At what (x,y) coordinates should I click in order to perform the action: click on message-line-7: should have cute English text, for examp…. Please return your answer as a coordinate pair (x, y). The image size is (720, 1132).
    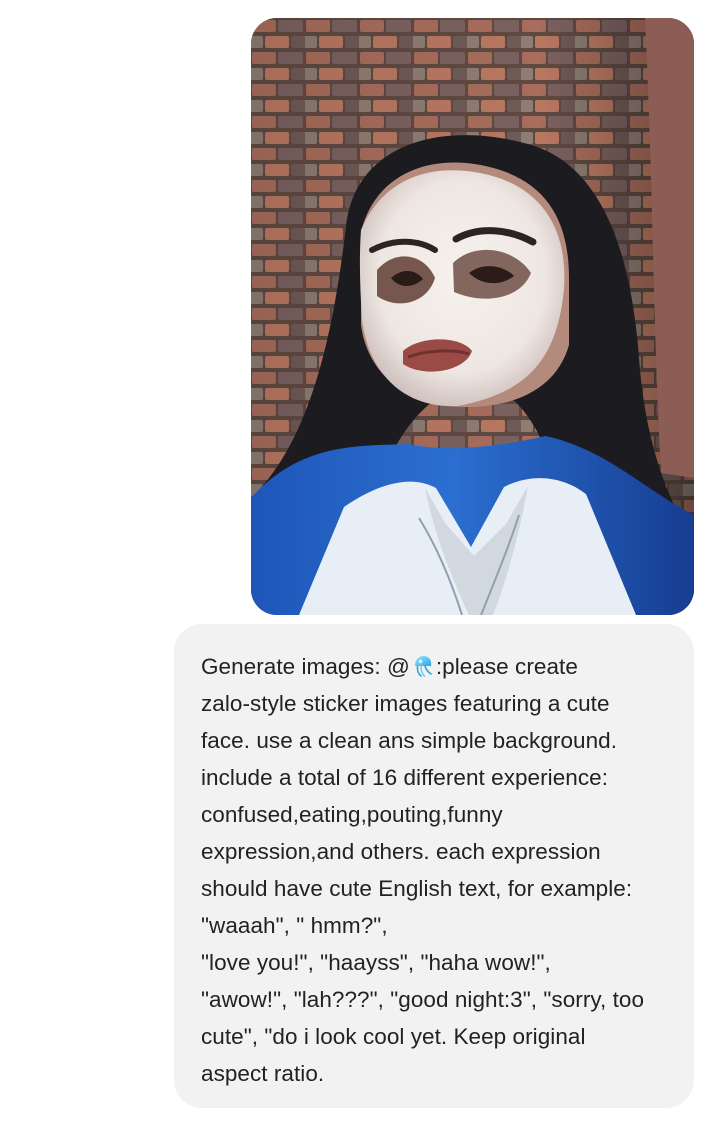
    Looking at the image, I should click on (417, 888).